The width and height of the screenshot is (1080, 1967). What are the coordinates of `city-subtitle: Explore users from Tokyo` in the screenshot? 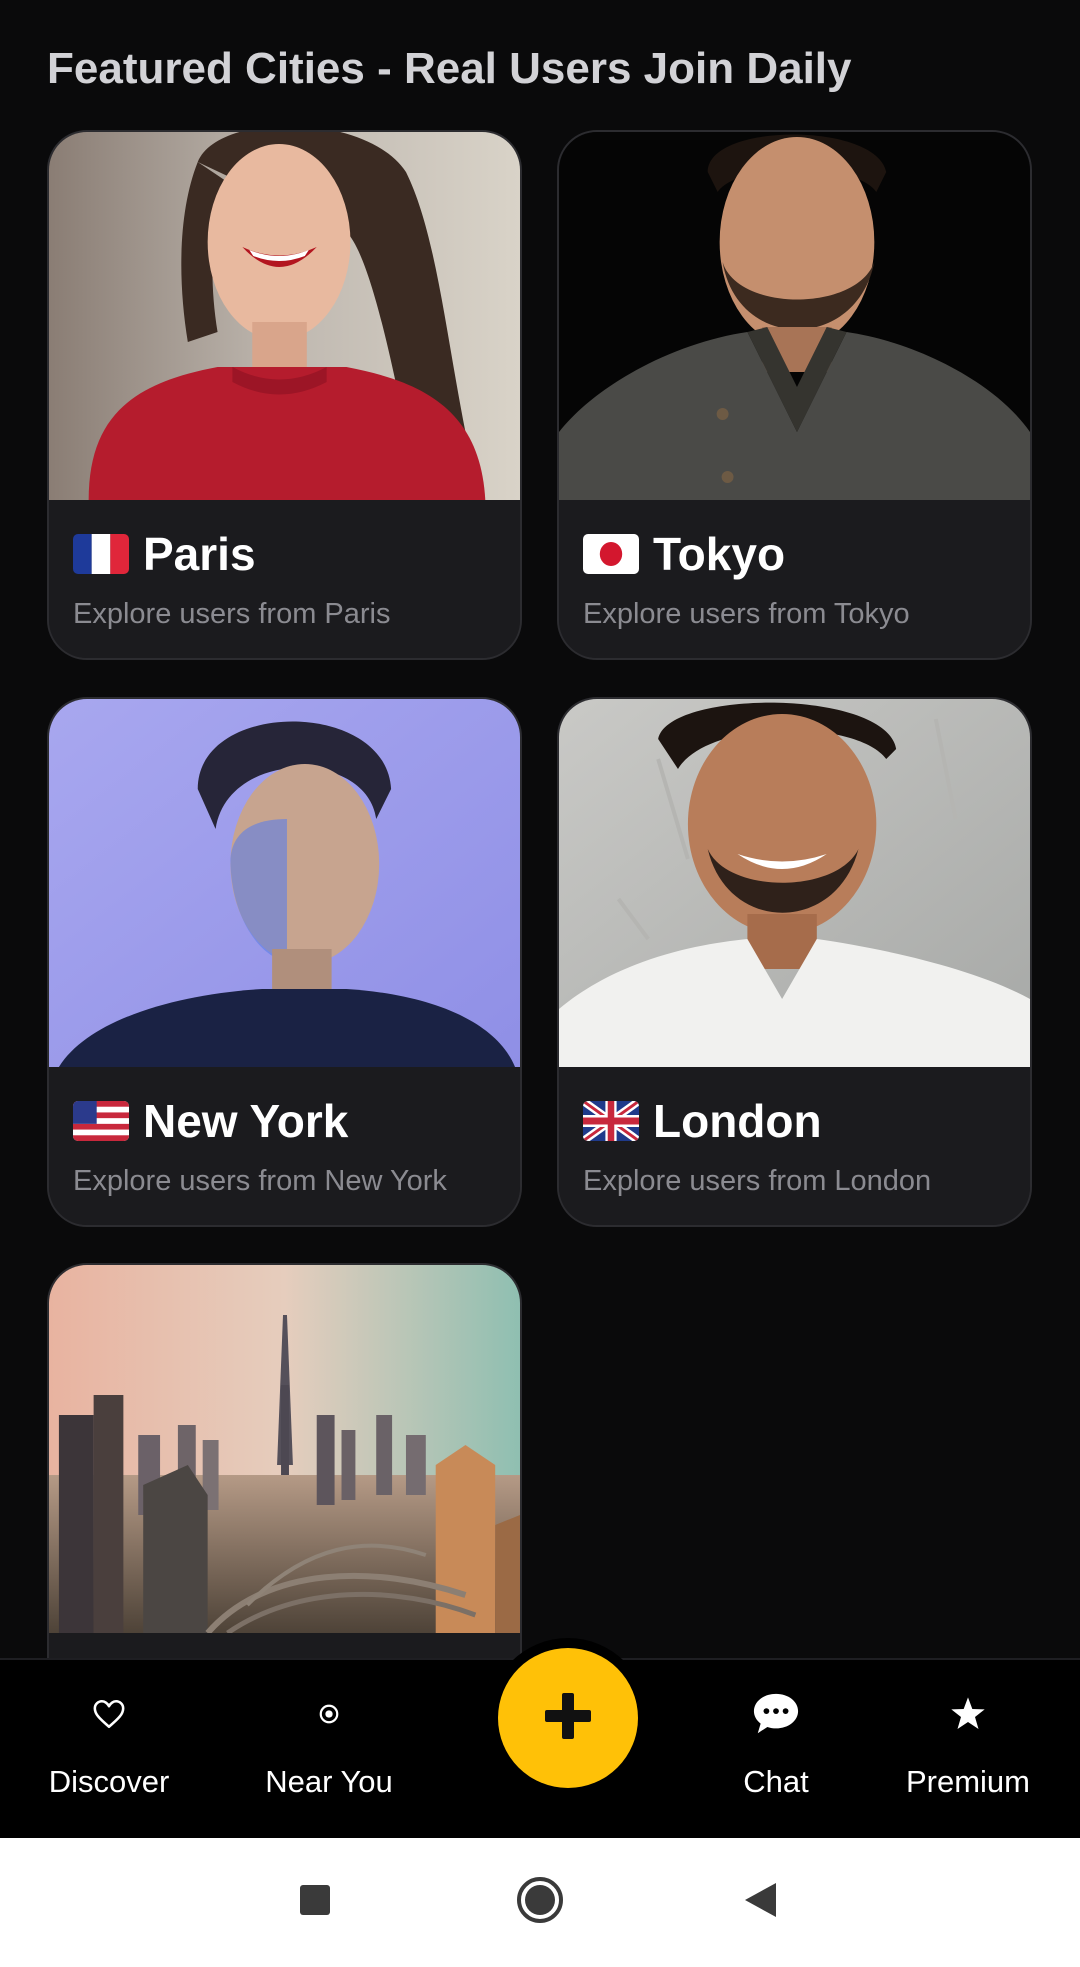 It's located at (746, 614).